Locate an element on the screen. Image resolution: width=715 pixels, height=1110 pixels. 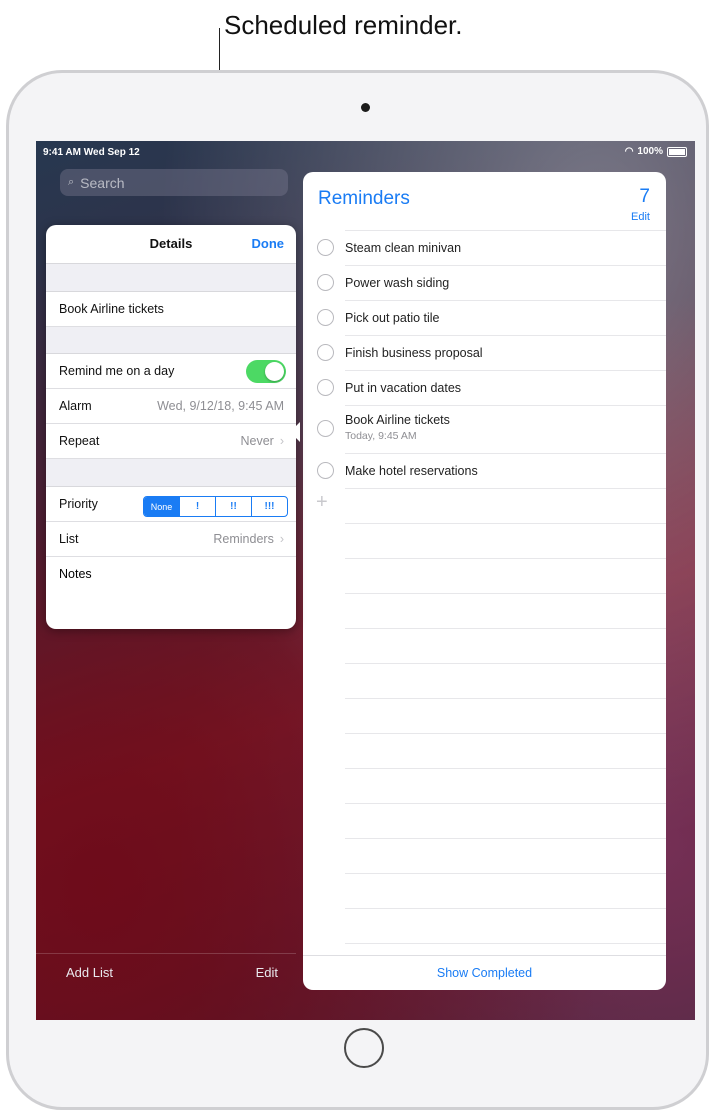
reminder-text: Book Airline tickets is located at coordinates (397, 420).